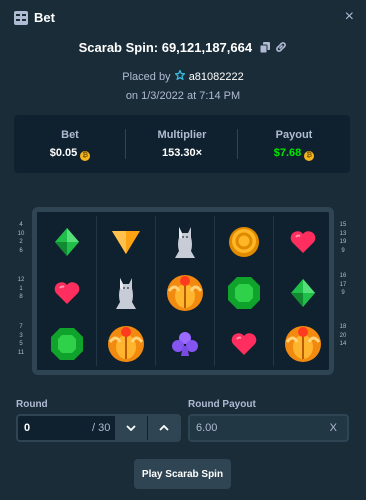 The height and width of the screenshot is (500, 366). Describe the element at coordinates (21, 242) in the screenshot. I see `payline-number: 2` at that location.